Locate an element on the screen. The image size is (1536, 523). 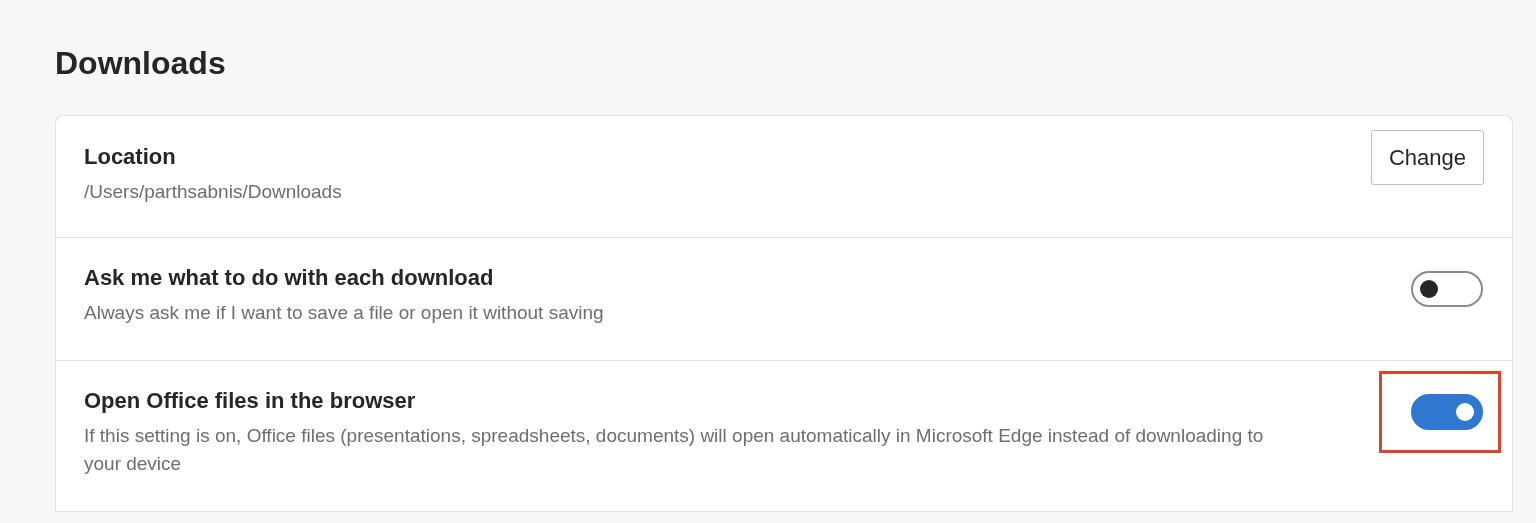
setting-title: Open Office files in the browser is located at coordinates (250, 401).